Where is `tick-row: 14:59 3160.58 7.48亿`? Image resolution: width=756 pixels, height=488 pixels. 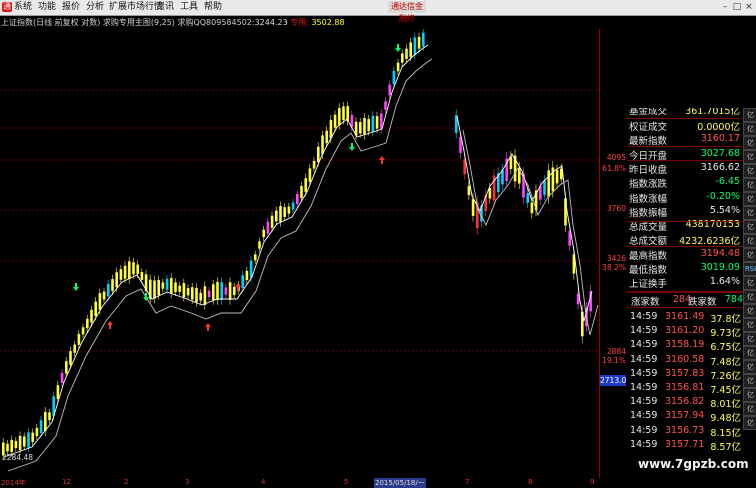 tick-row: 14:59 3160.58 7.48亿 is located at coordinates (686, 360).